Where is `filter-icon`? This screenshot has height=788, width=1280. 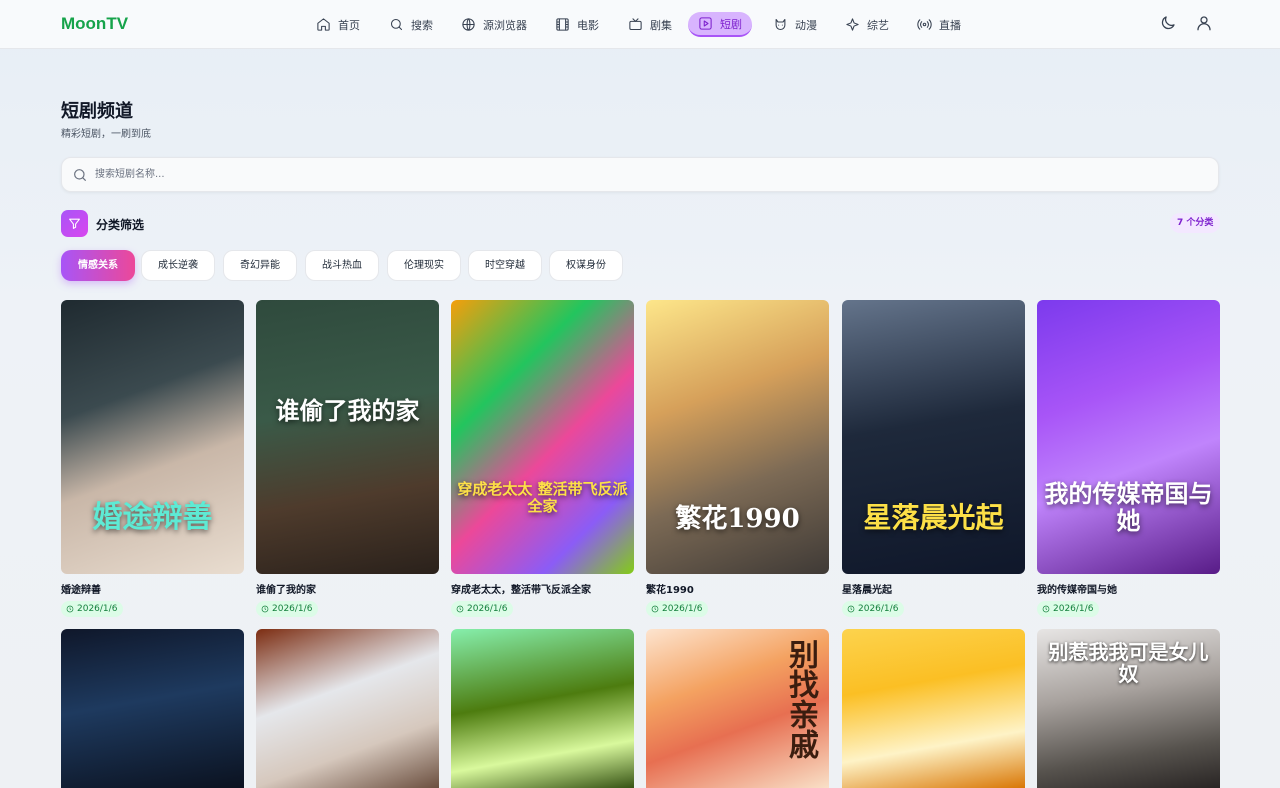
filter-icon is located at coordinates (74, 223).